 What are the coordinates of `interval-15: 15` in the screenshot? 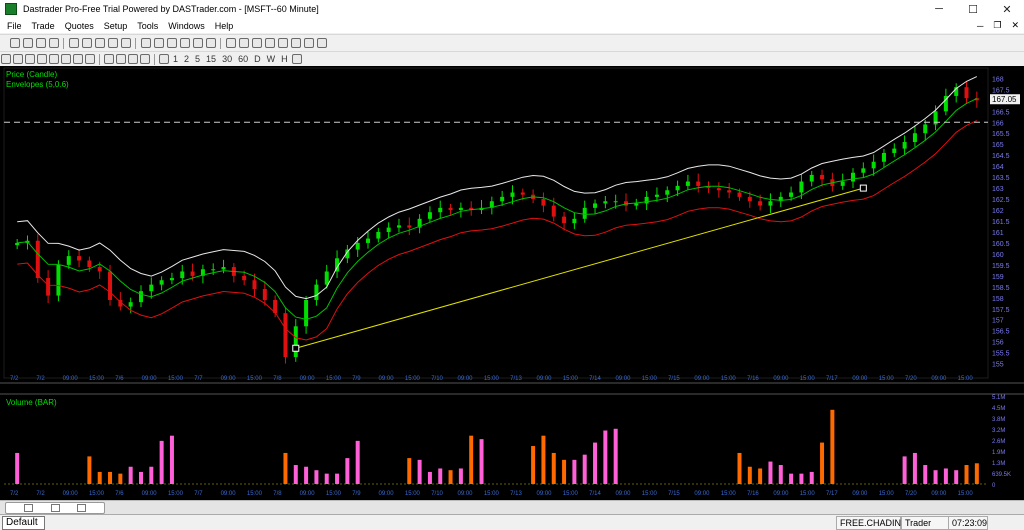 It's located at (211, 59).